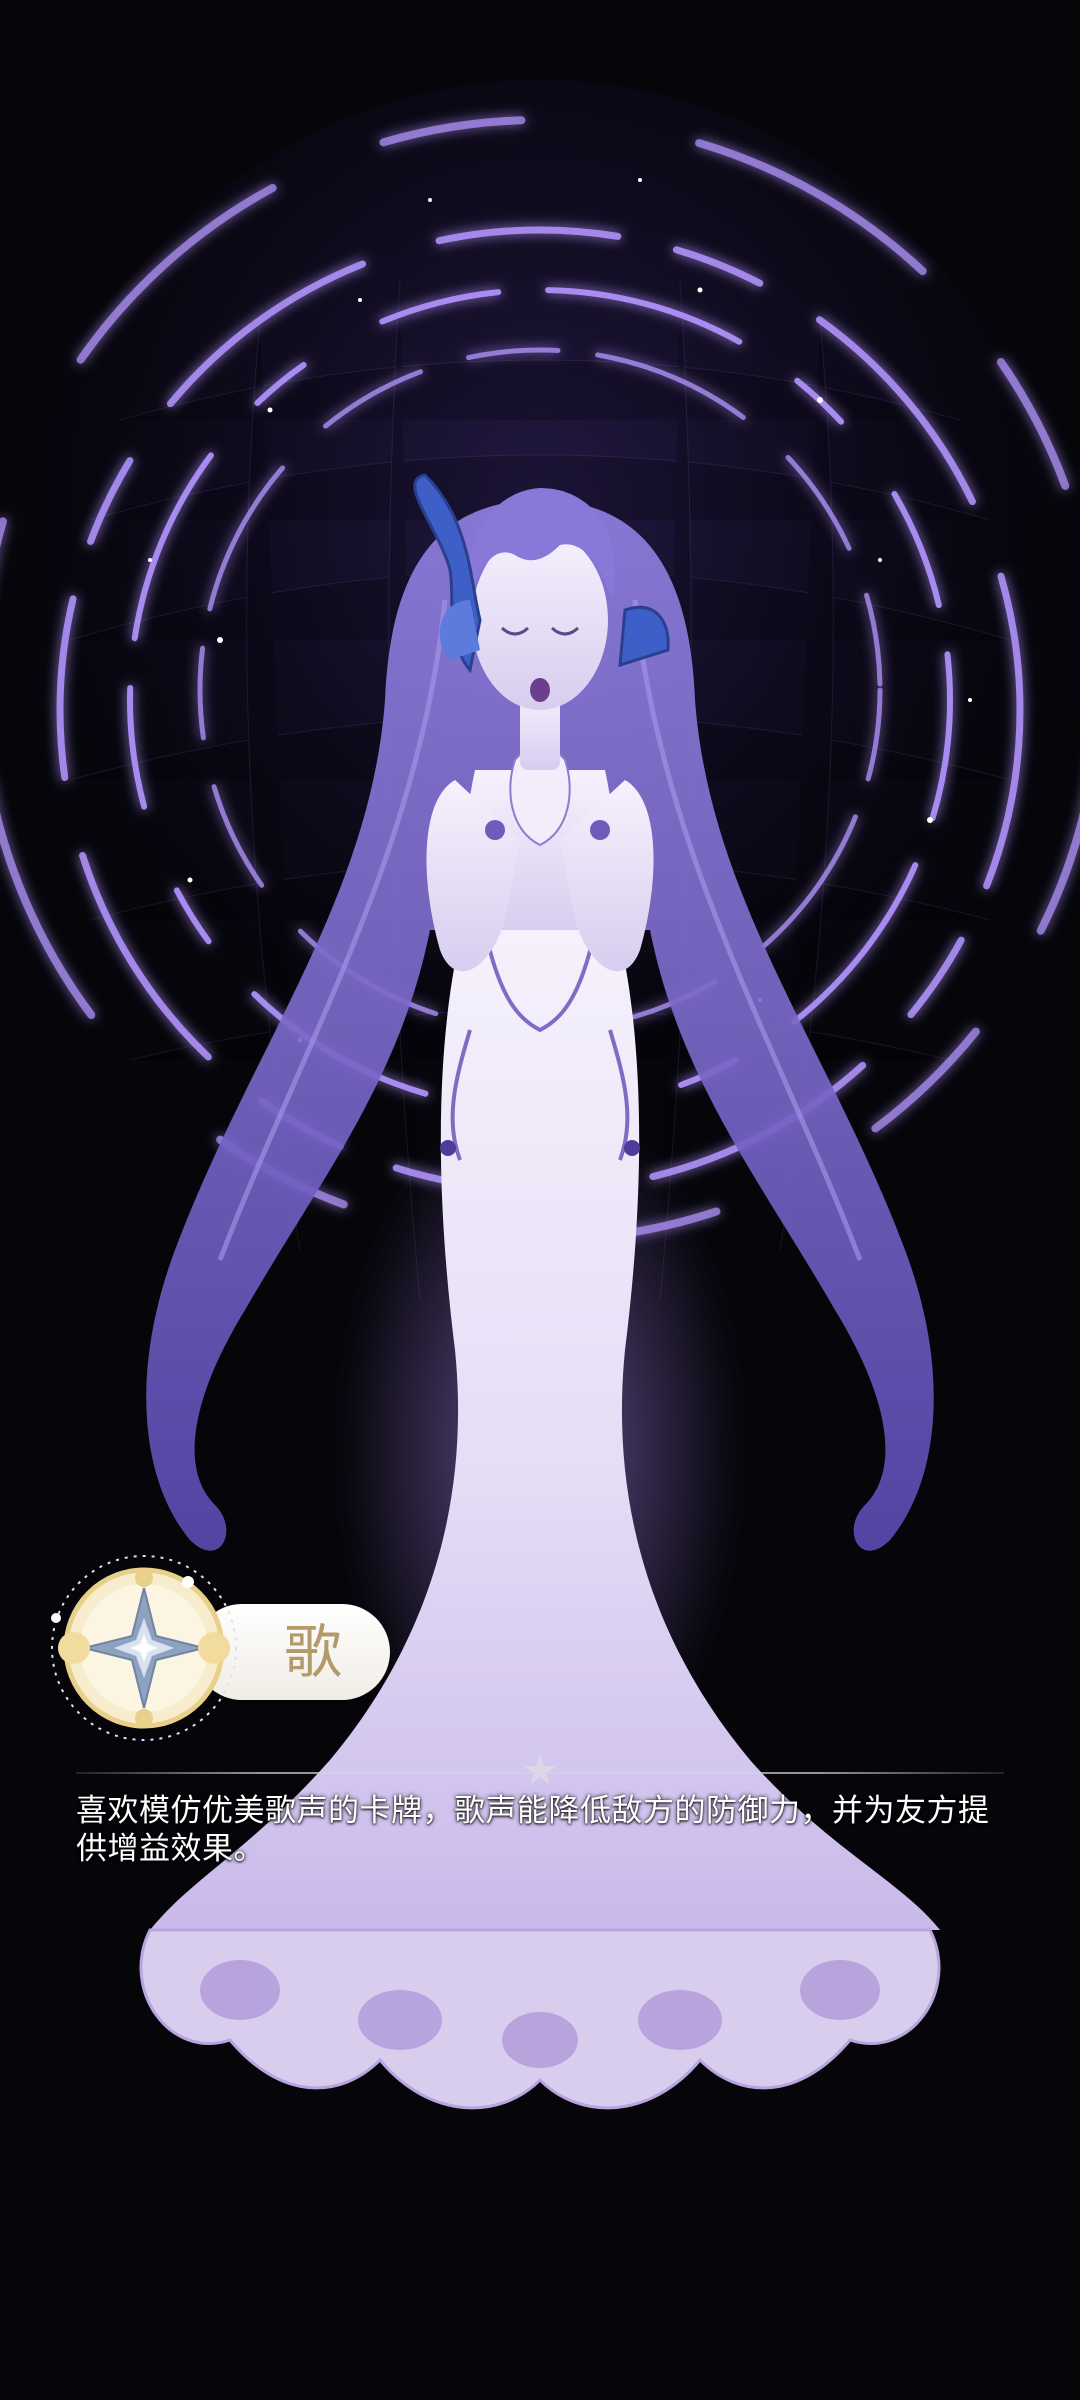 This screenshot has height=2400, width=1080. I want to click on card-name-label: 歌, so click(313, 1652).